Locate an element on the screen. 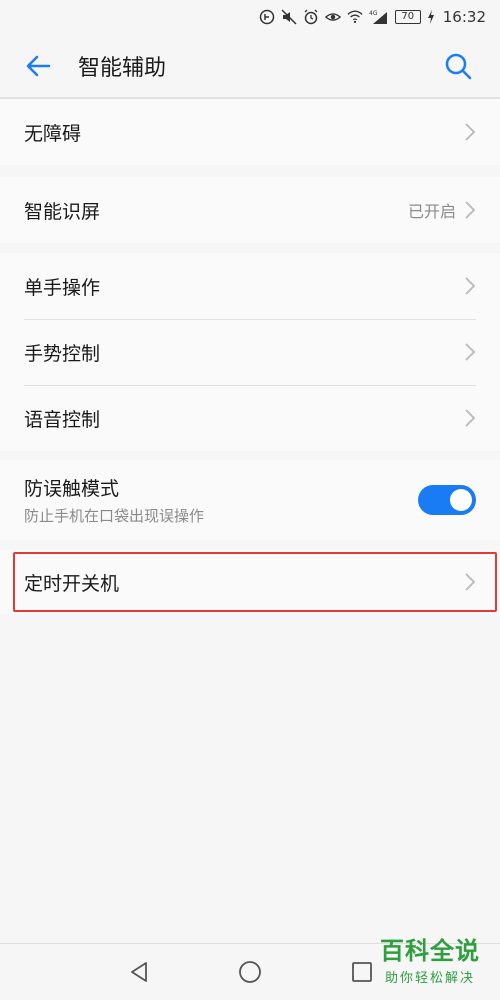 The width and height of the screenshot is (500, 1000). watermark-logo: 百科全说 助你轻松解决 is located at coordinates (430, 962).